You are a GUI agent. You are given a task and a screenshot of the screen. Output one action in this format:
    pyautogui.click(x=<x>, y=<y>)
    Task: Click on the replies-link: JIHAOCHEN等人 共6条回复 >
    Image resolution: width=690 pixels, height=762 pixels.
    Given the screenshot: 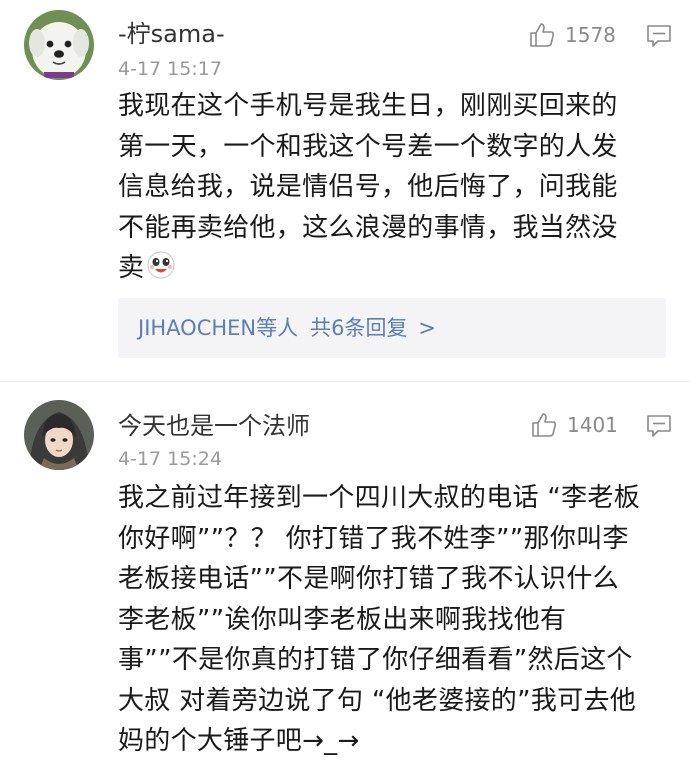 What is the action you would take?
    pyautogui.click(x=287, y=328)
    